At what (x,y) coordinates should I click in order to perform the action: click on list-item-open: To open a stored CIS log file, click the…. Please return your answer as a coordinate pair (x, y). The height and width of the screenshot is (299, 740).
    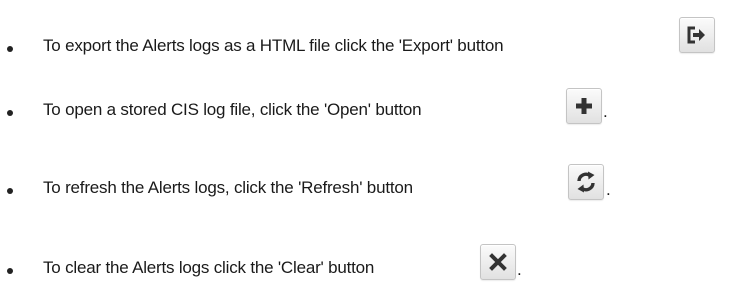
    Looking at the image, I should click on (370, 109).